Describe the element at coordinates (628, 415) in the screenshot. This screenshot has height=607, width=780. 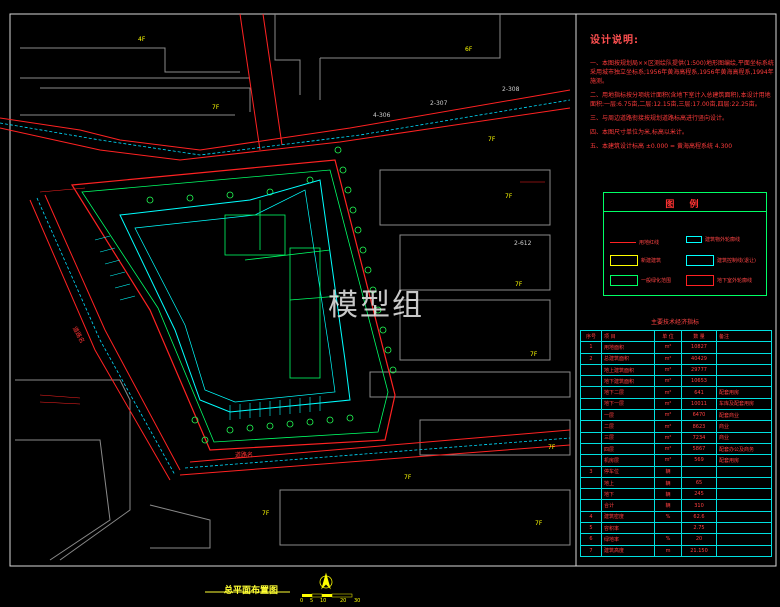
I see `table-cell: 一层` at that location.